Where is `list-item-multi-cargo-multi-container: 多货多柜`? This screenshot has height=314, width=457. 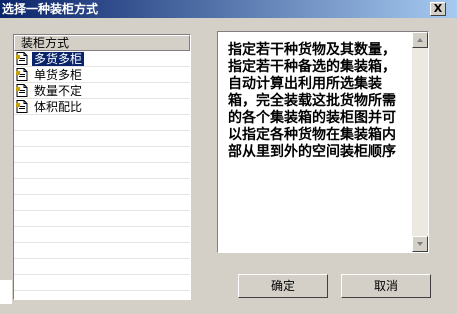
list-item-multi-cargo-multi-container: 多货多柜 is located at coordinates (102, 59).